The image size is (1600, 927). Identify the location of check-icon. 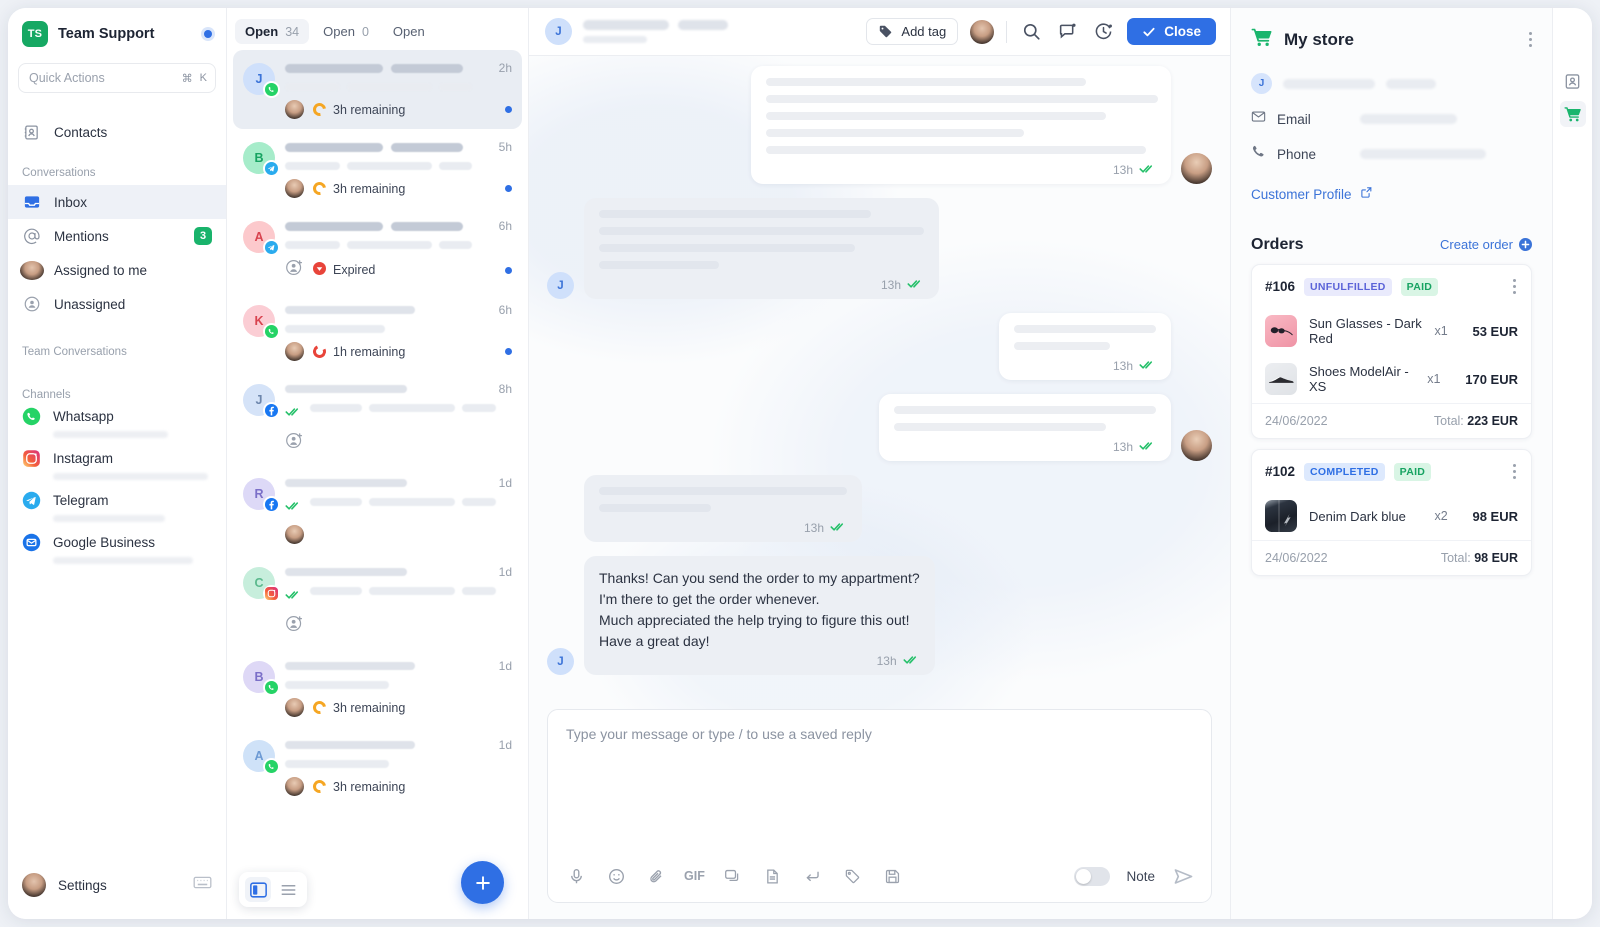
(1149, 31).